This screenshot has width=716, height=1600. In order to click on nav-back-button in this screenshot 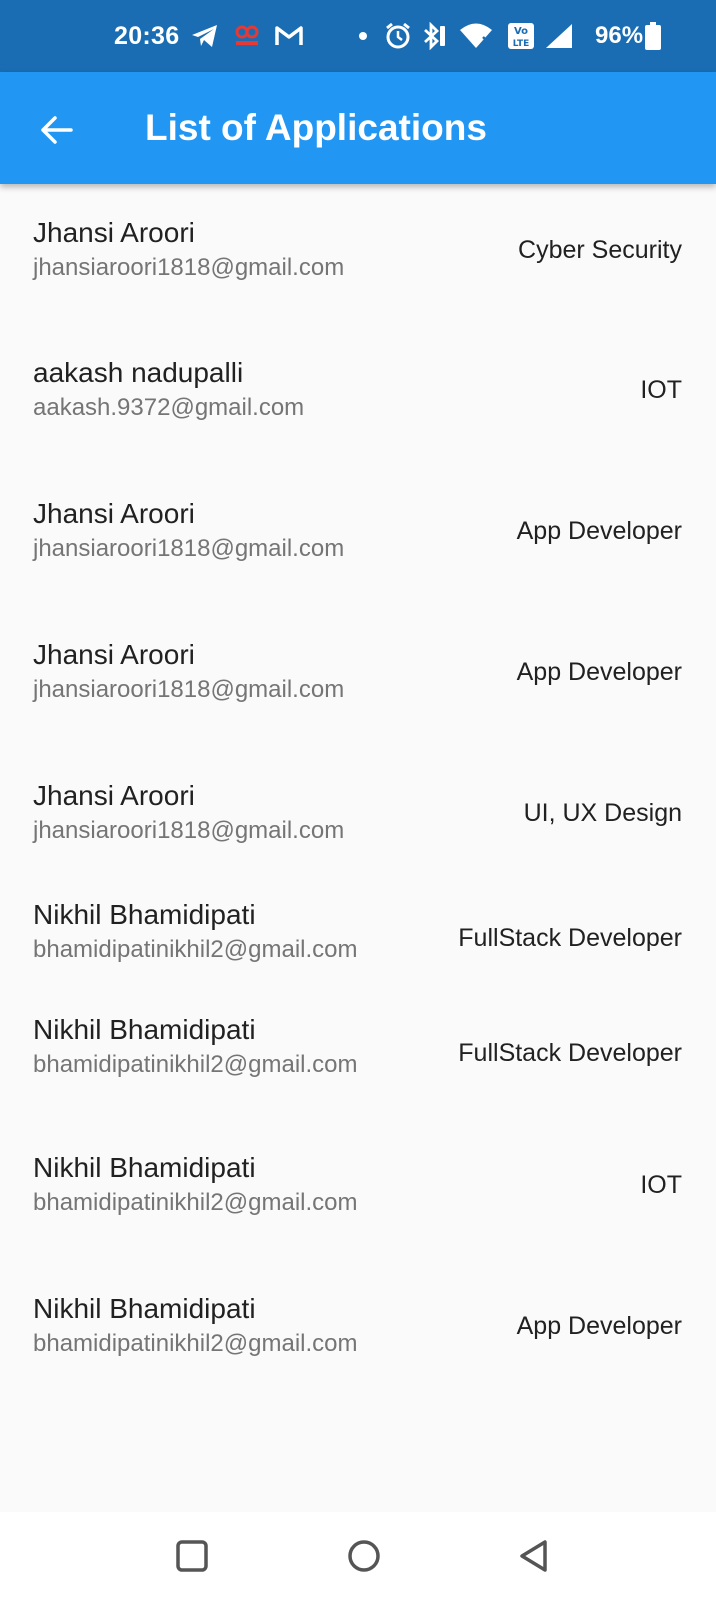, I will do `click(534, 1556)`.